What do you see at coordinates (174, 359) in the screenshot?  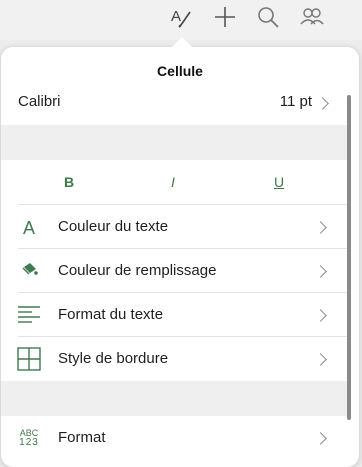 I see `menu-item-border-style: Style de bordure` at bounding box center [174, 359].